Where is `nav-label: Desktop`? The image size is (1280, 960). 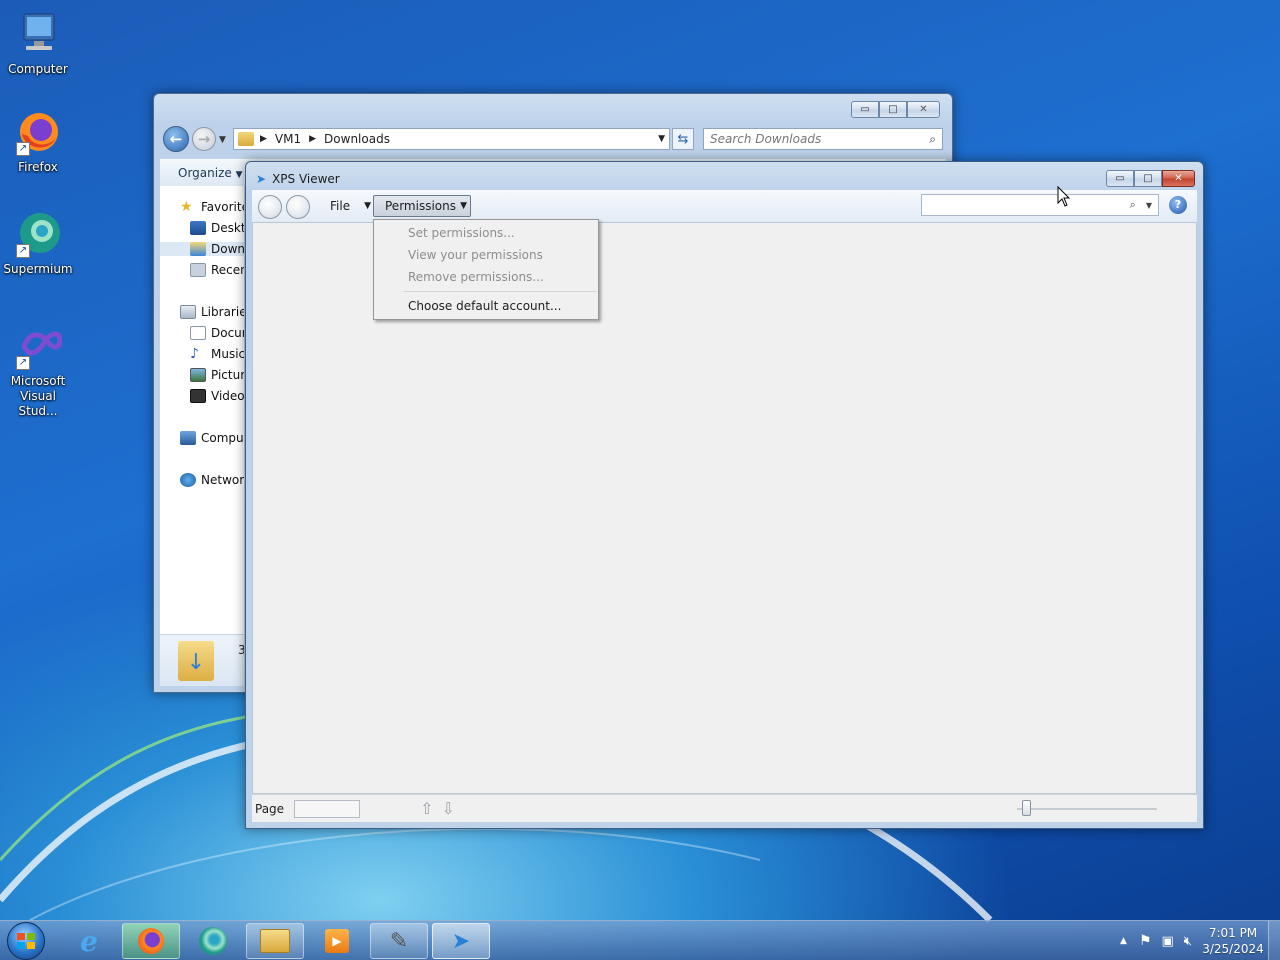 nav-label: Desktop is located at coordinates (227, 228).